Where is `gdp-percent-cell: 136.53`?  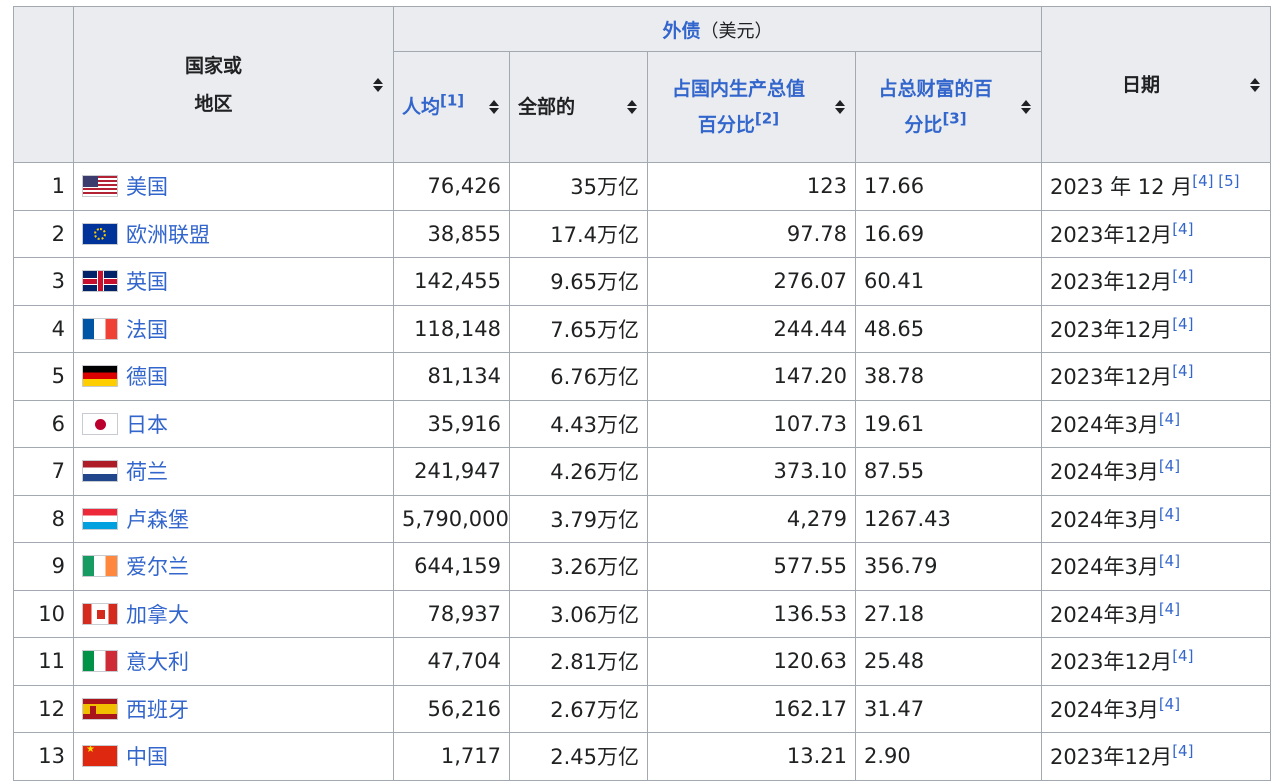 gdp-percent-cell: 136.53 is located at coordinates (751, 613).